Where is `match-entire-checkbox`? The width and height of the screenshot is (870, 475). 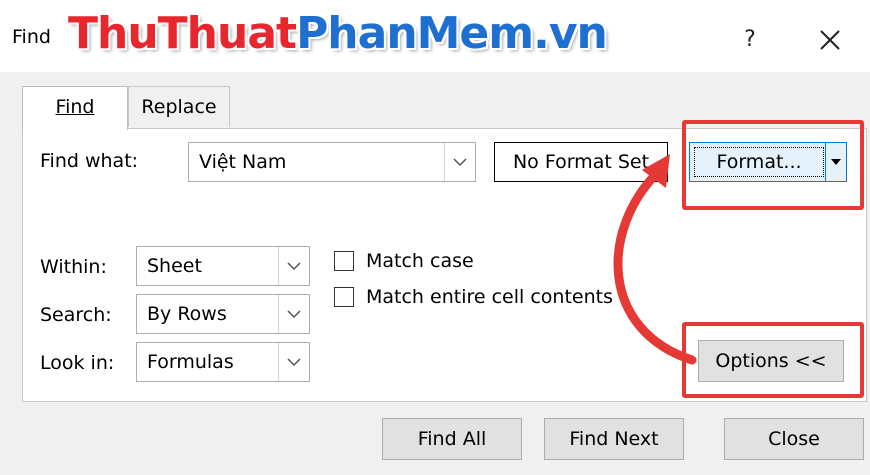
match-entire-checkbox is located at coordinates (344, 297).